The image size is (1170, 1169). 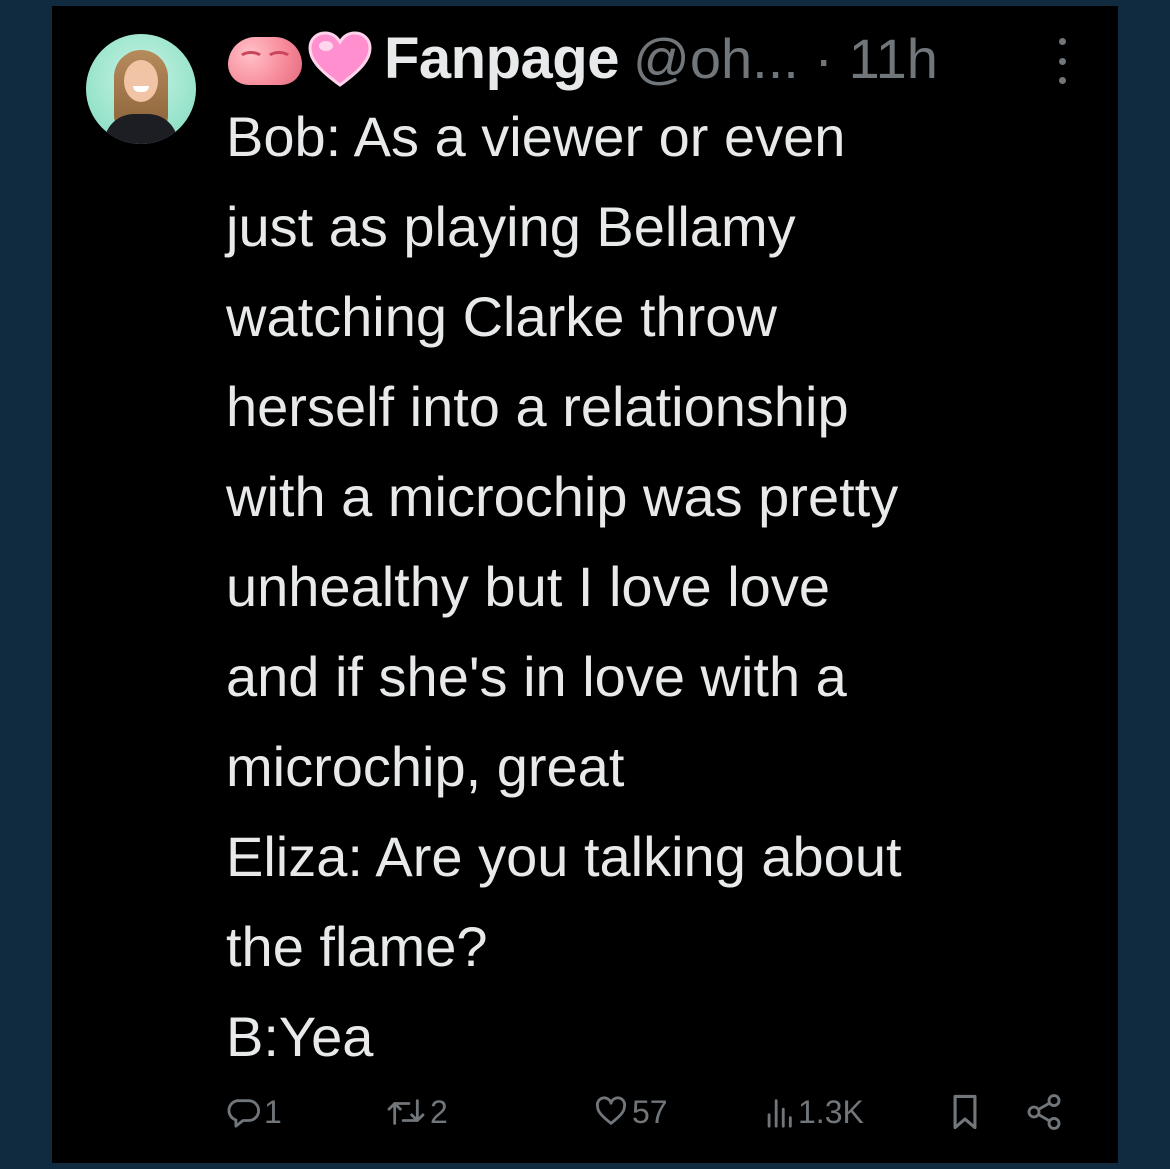 I want to click on reply-icon, so click(x=243, y=1113).